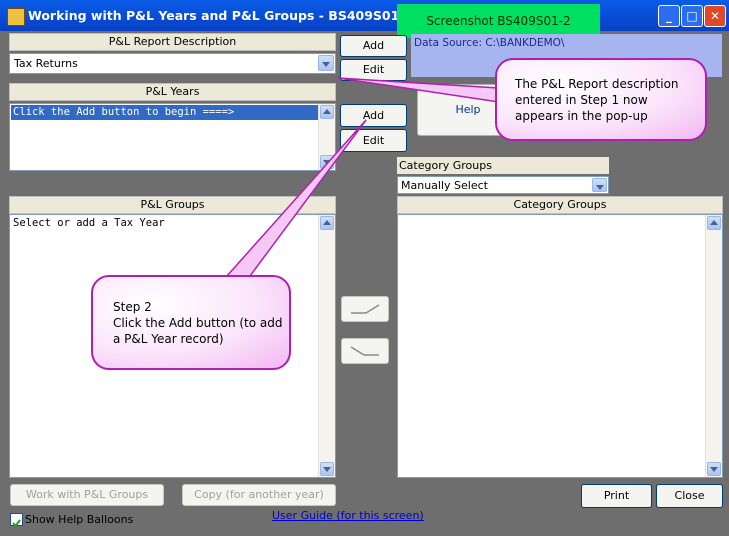 This screenshot has height=536, width=729. Describe the element at coordinates (425, 91) in the screenshot. I see `balloon1-pointer` at that location.